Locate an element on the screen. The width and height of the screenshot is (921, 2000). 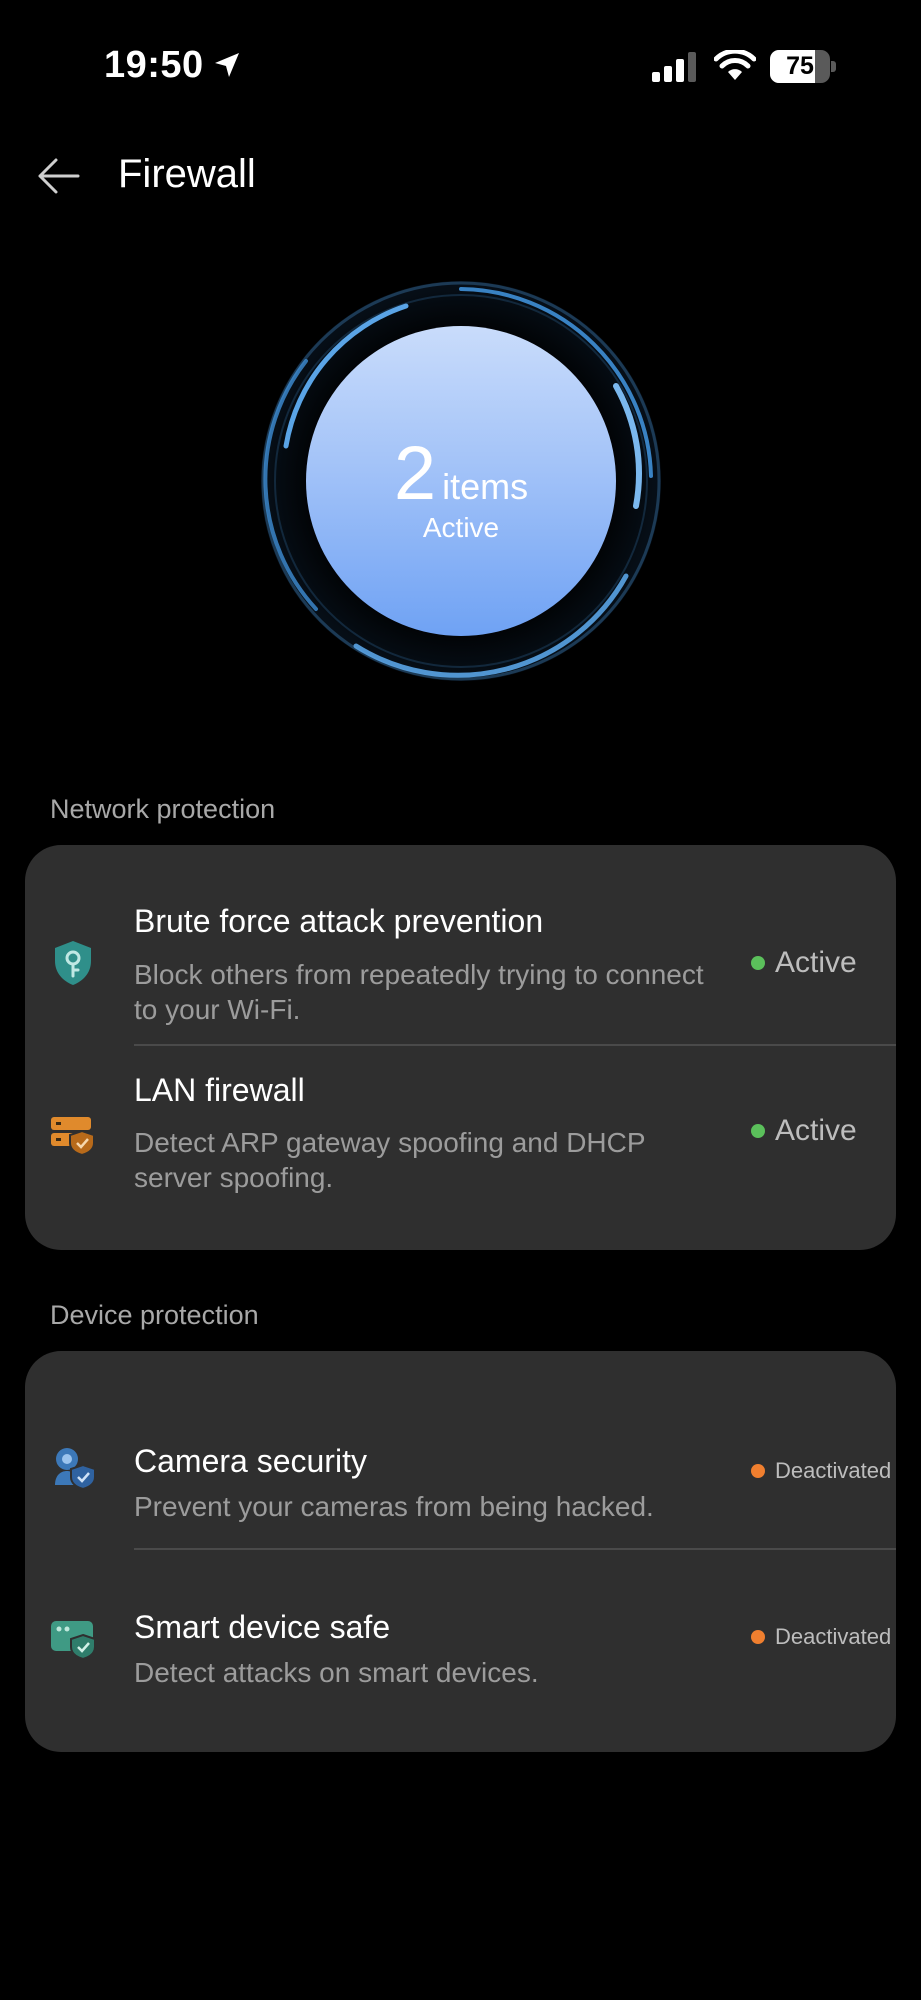
status-bar: 19:50 75 is located at coordinates (460, 65).